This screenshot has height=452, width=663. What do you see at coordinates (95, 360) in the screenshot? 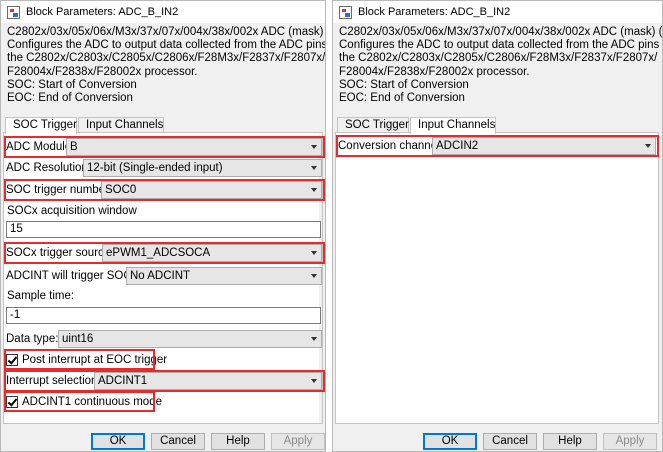
I see `post-interrupt-label: Post interrupt at EOC trigger` at bounding box center [95, 360].